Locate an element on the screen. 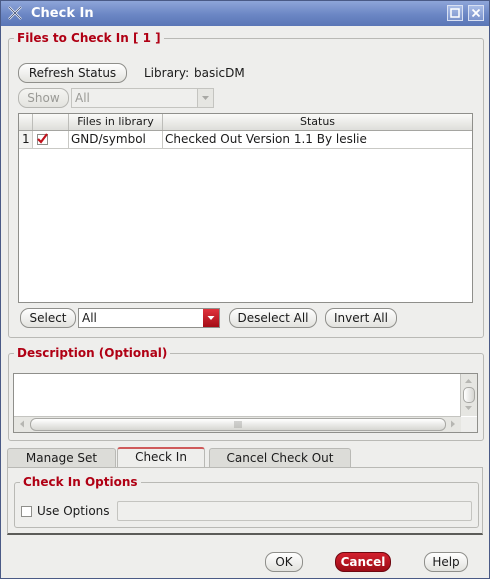  table-header: Files in library Status is located at coordinates (245, 122).